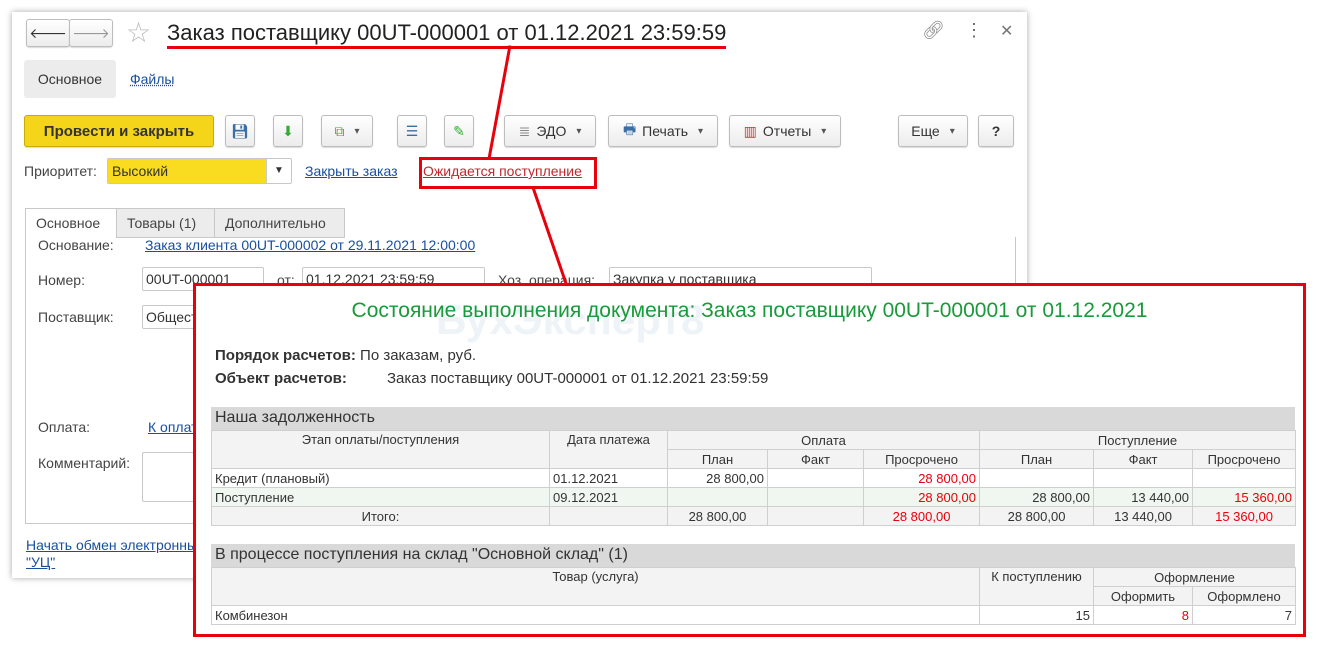 This screenshot has width=1320, height=656. Describe the element at coordinates (663, 131) in the screenshot. I see `print-button: 🖶 Печать` at that location.